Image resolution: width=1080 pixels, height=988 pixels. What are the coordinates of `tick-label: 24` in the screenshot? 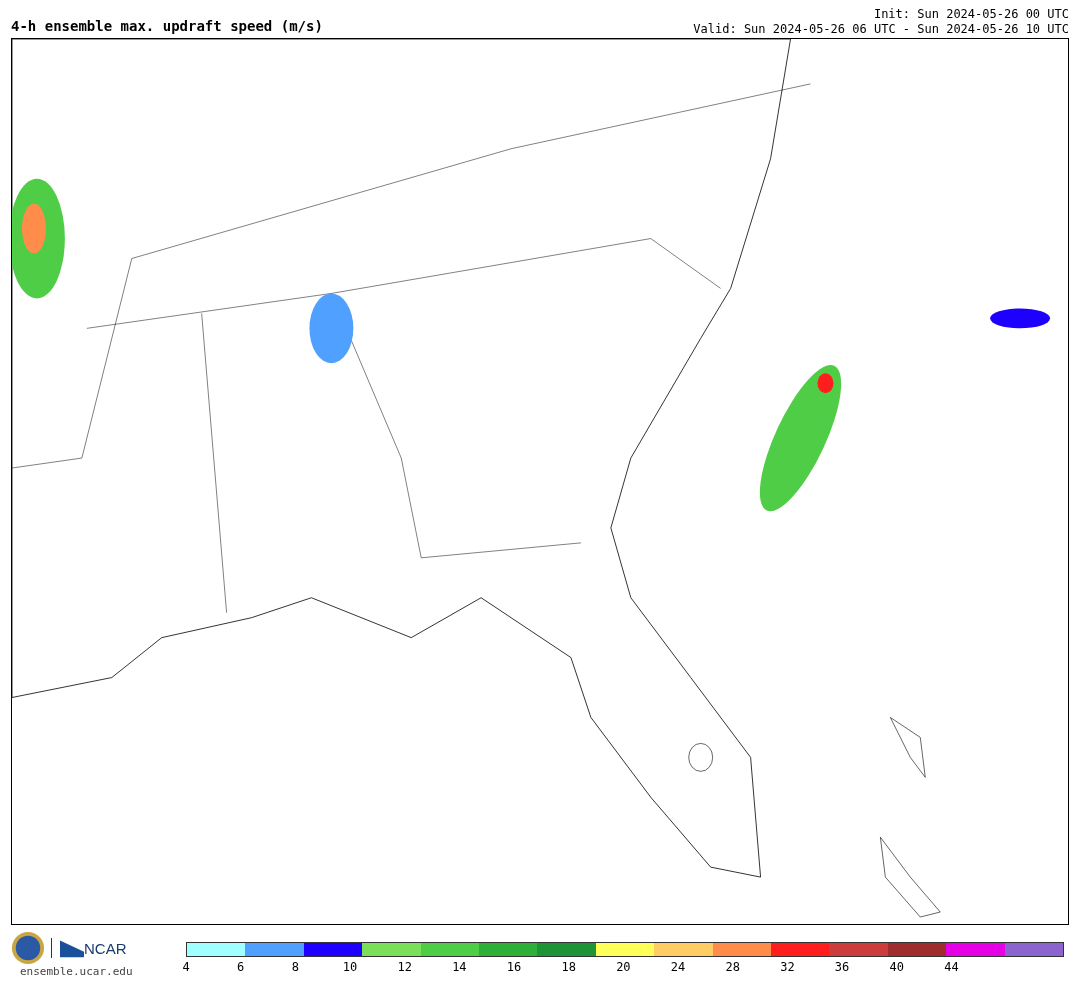 It's located at (678, 967).